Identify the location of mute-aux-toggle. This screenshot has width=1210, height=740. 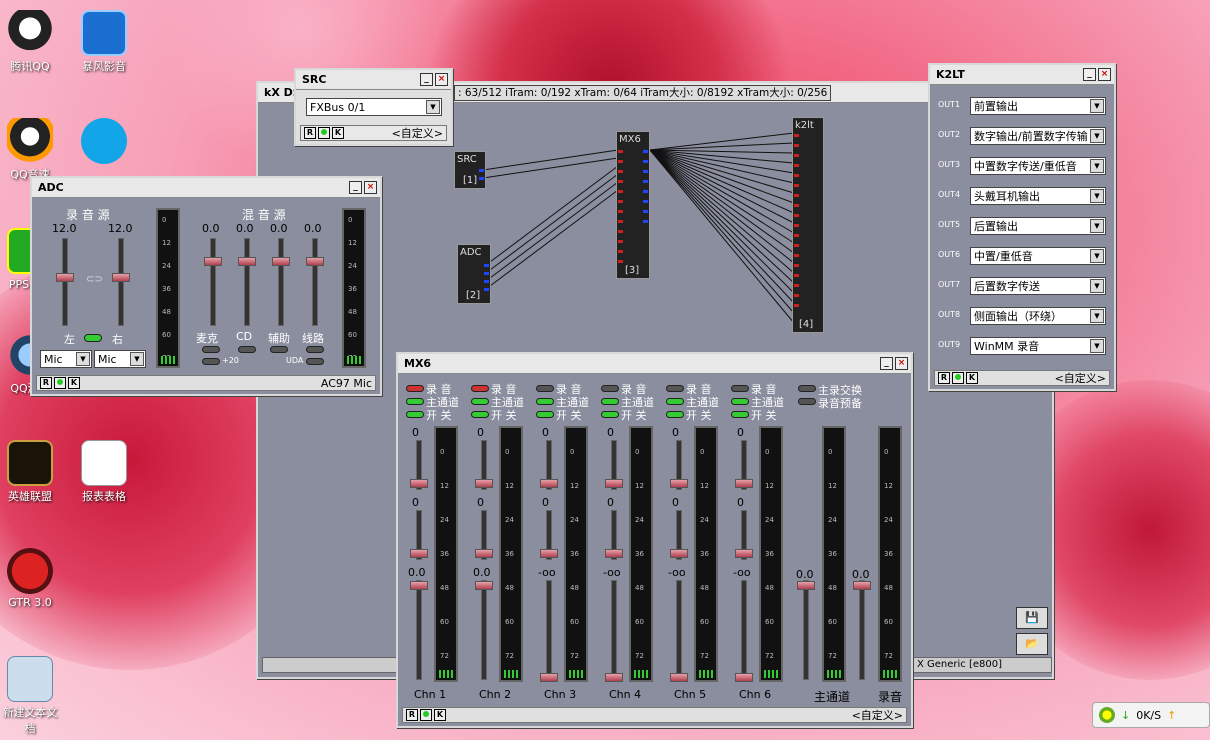
(279, 349).